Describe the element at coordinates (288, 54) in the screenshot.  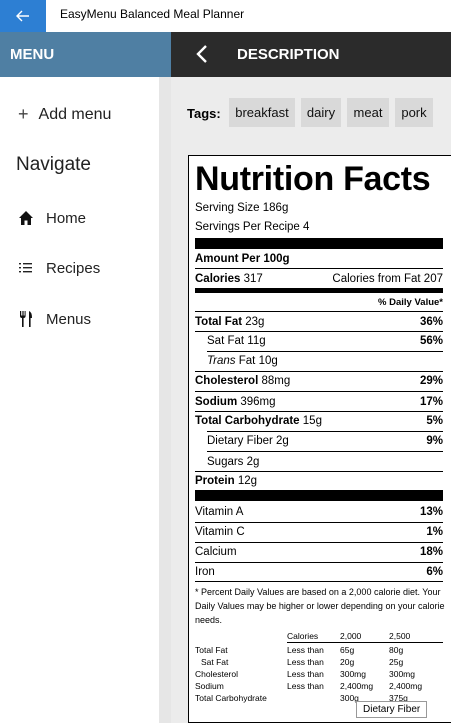
I see `description-header-label: DESCRIPTION` at that location.